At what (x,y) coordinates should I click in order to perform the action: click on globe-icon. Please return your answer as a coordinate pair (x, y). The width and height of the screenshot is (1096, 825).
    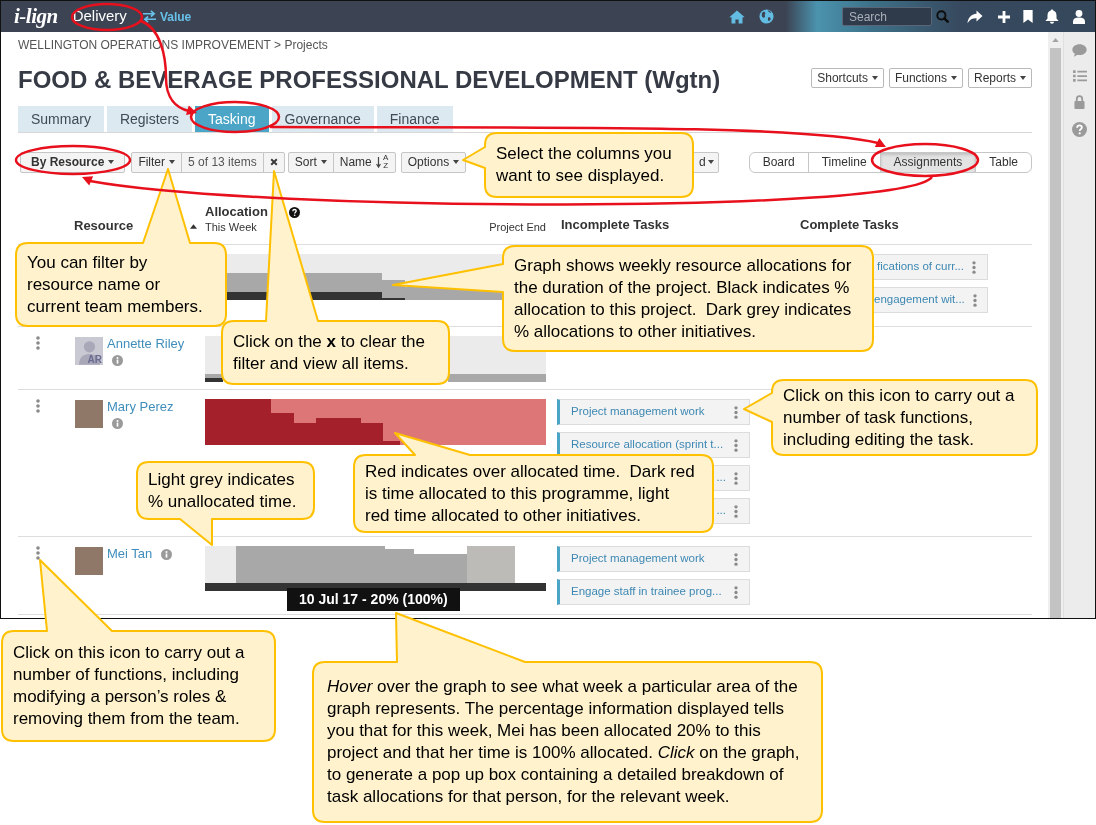
    Looking at the image, I should click on (766, 16).